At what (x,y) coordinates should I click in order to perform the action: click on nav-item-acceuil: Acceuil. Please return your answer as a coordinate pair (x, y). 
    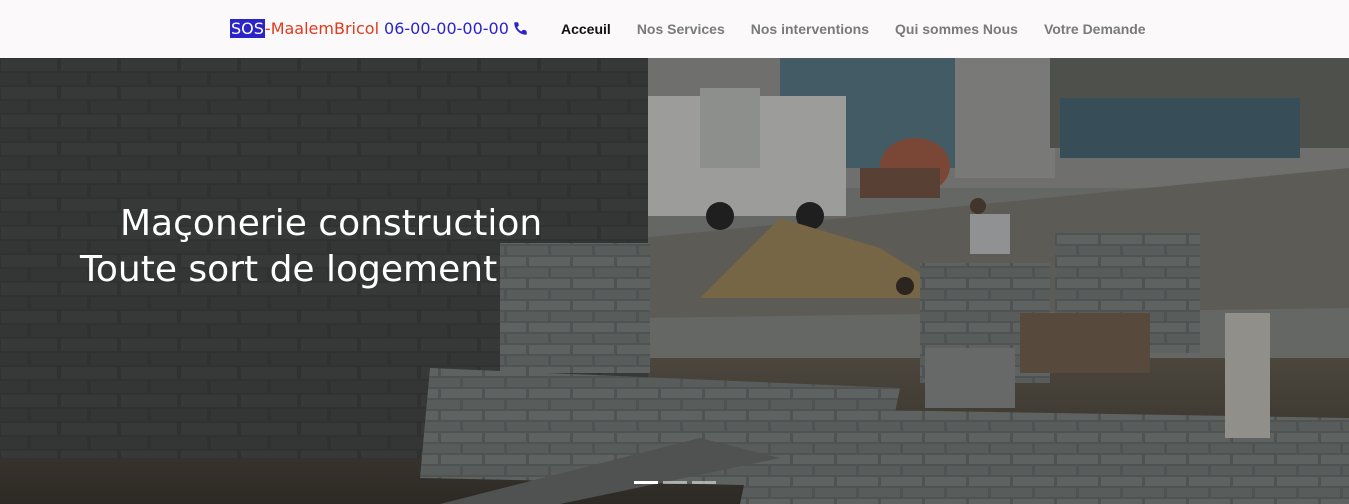
    Looking at the image, I should click on (586, 29).